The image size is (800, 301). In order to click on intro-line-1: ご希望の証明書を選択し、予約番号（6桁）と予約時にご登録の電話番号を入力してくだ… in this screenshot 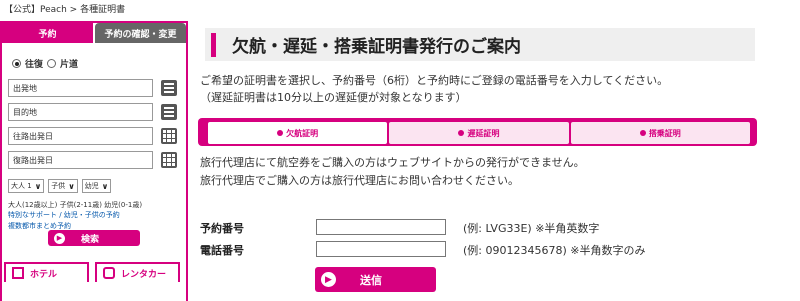, I will do `click(434, 80)`.